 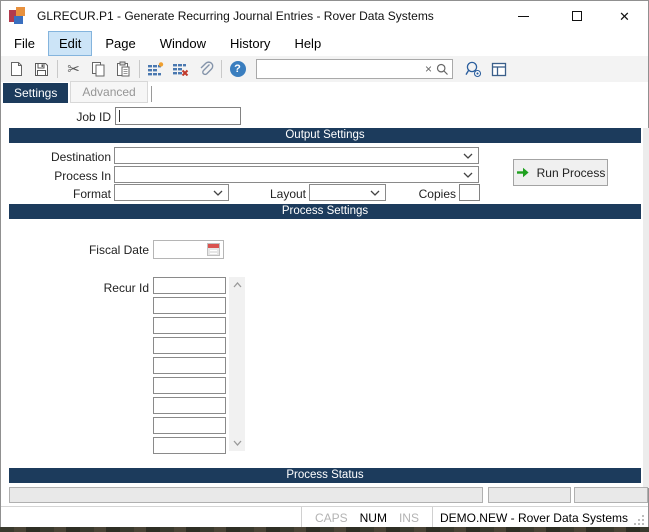 I want to click on minimize-icon, so click(x=523, y=16).